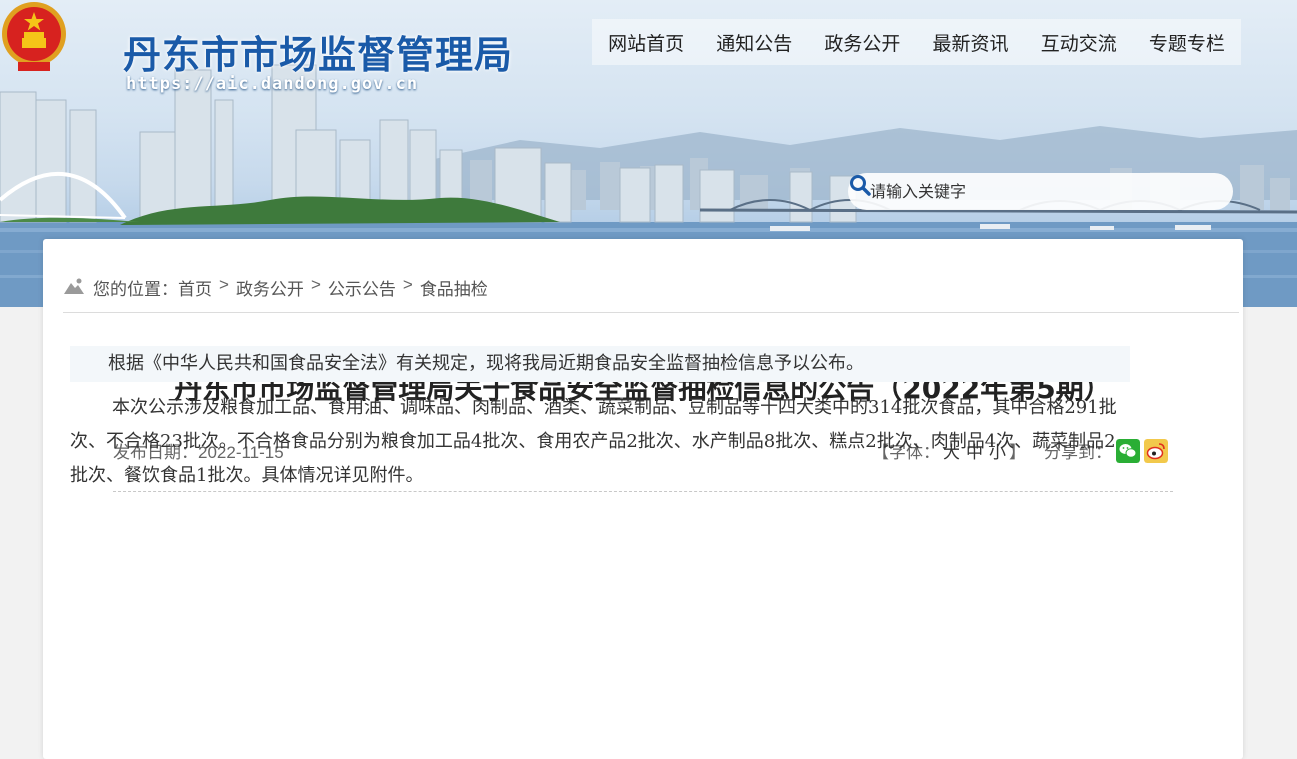 This screenshot has width=1297, height=759. Describe the element at coordinates (1025, 191) in the screenshot. I see `search-input` at that location.